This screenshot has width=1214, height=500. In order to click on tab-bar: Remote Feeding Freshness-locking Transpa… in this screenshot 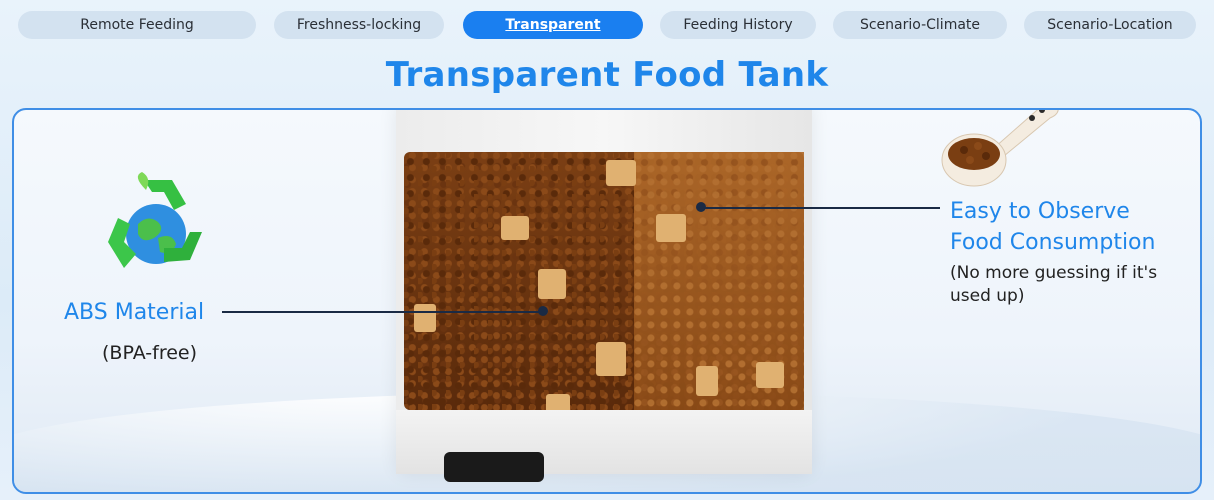, I will do `click(607, 26)`.